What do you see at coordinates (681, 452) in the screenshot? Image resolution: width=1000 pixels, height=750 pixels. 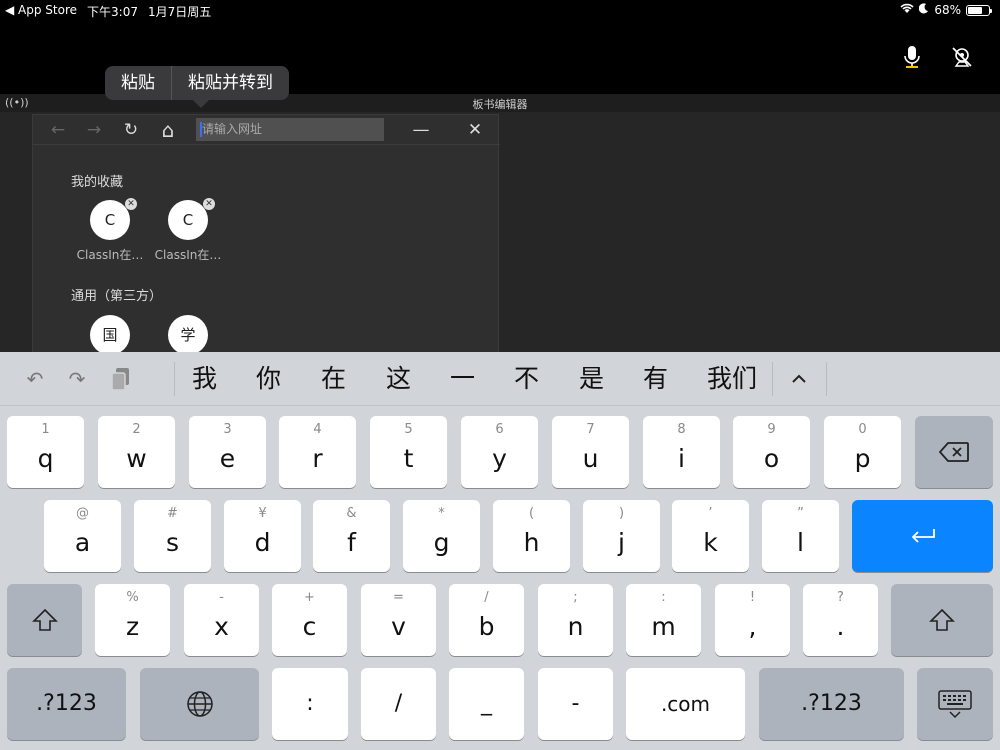 I see `key-i: 8i` at bounding box center [681, 452].